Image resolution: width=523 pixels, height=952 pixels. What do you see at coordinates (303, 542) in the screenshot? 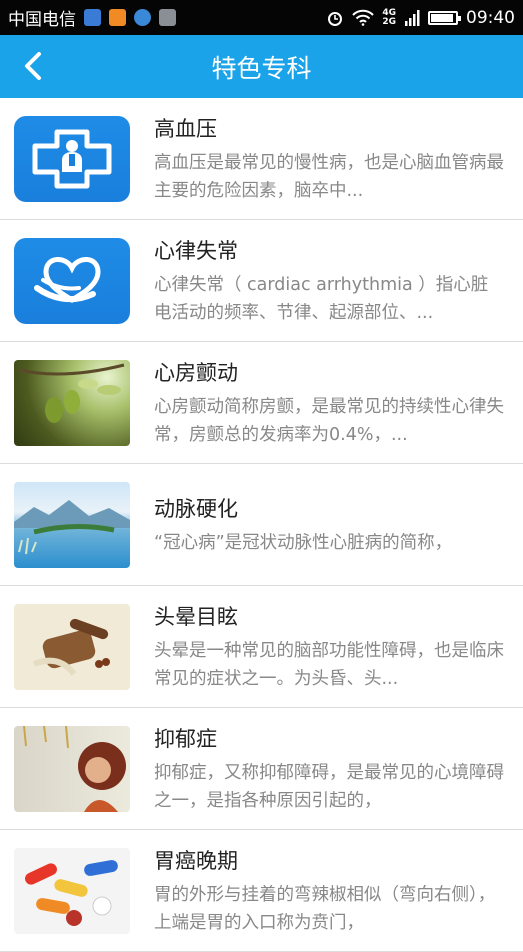
I see `item-description: “冠心病”是冠状动脉性心脏病的简称，` at bounding box center [303, 542].